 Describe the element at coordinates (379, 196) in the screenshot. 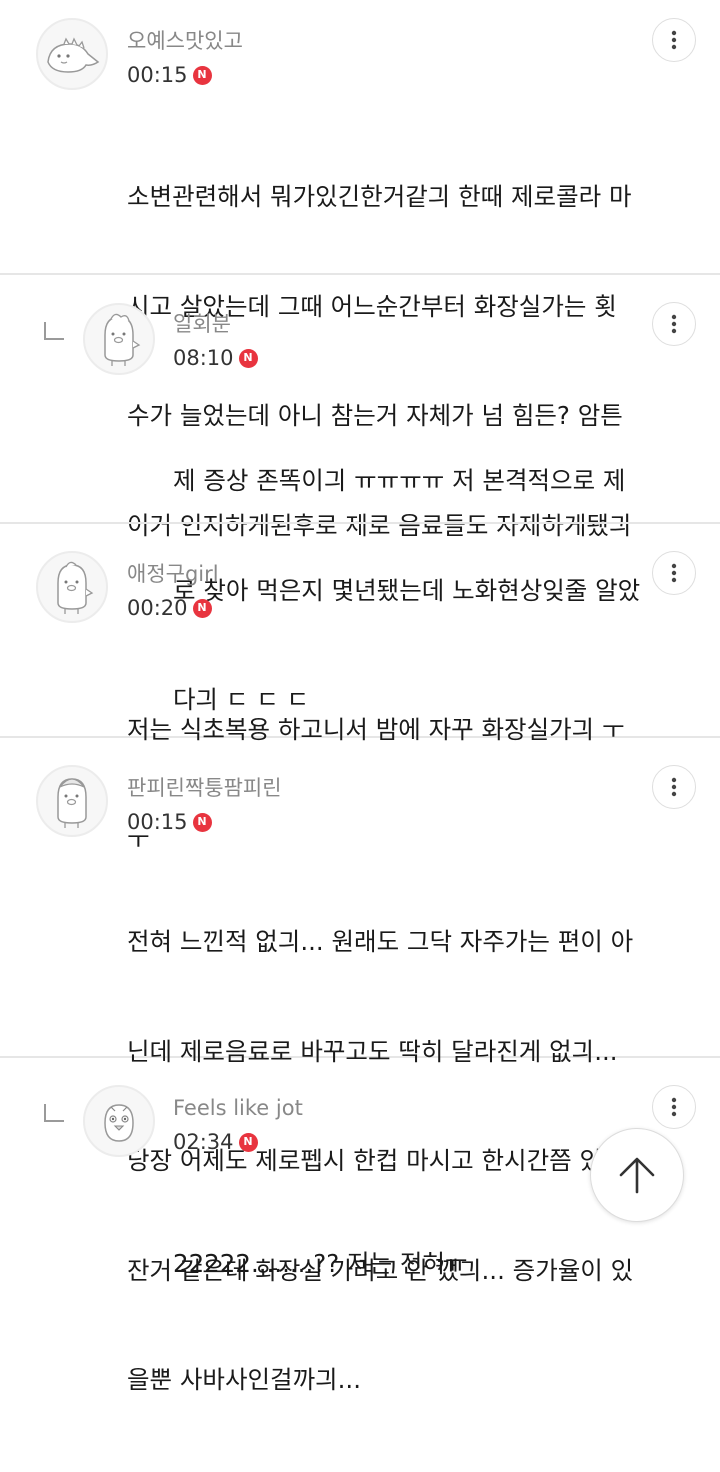

I see `comment-line: 소변관련해서 뭐가있긴한거같긔 한때 제로콜라 마` at that location.